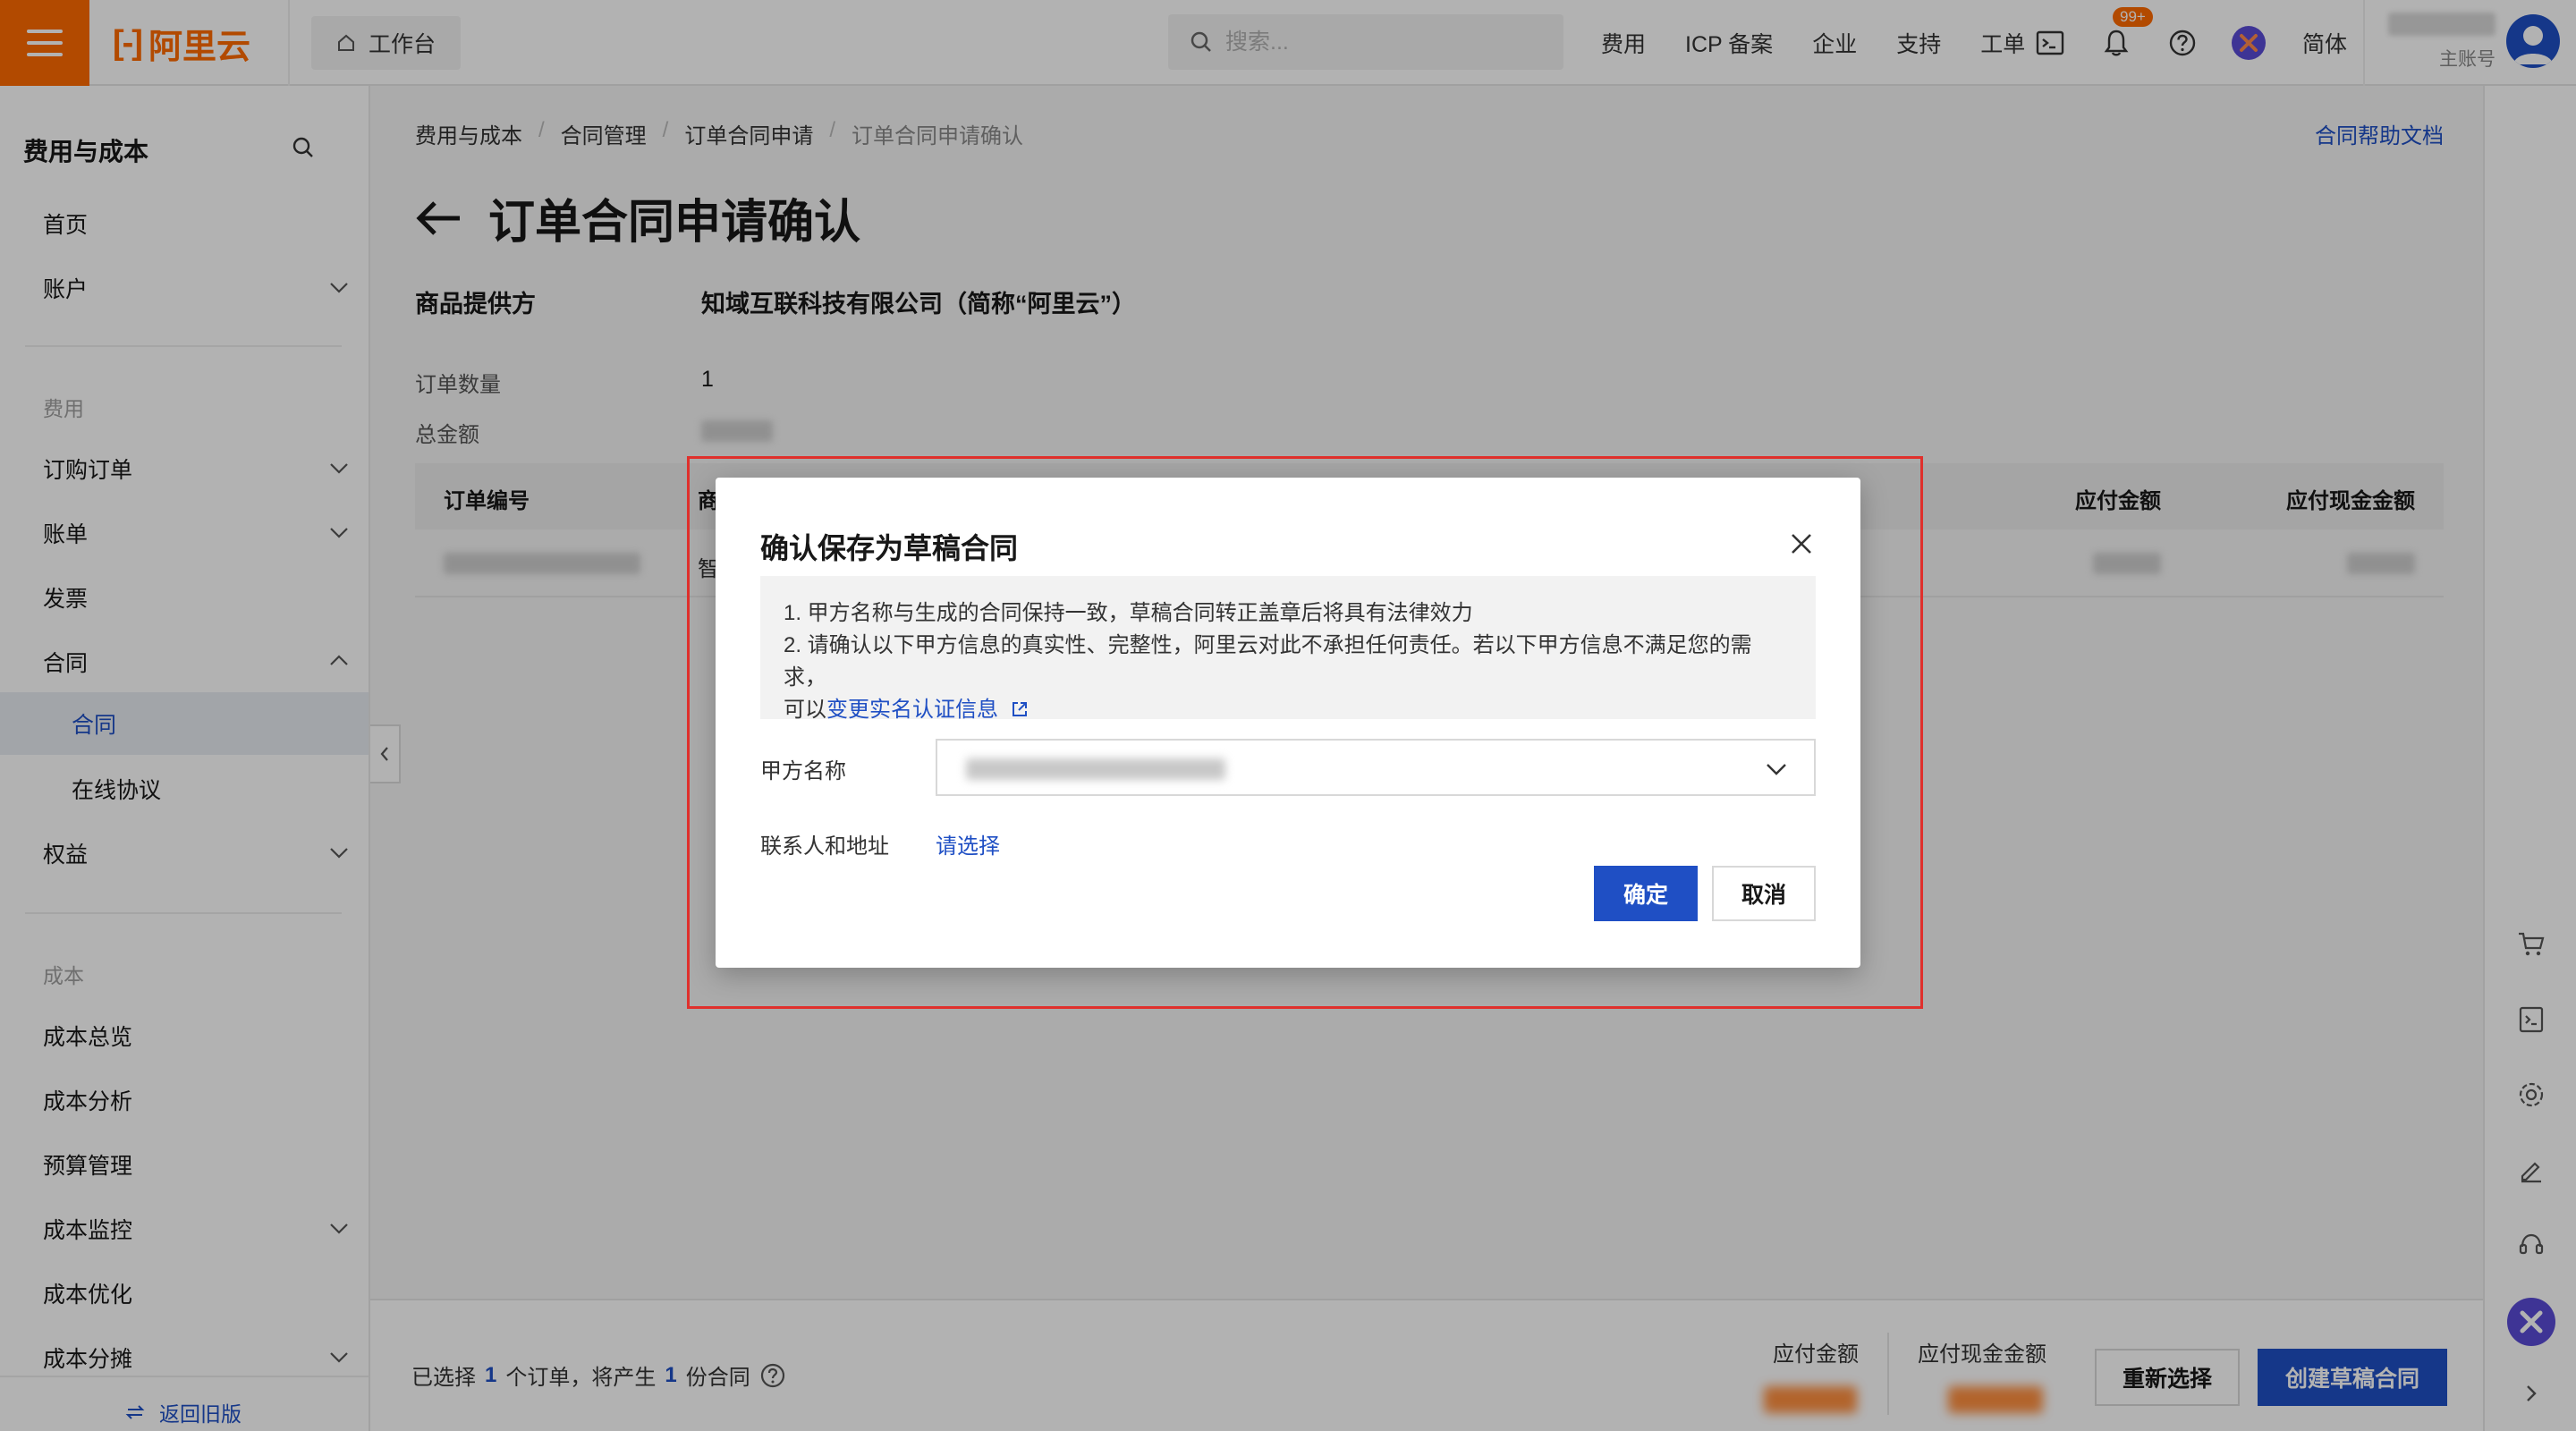 The width and height of the screenshot is (2576, 1431). What do you see at coordinates (1764, 894) in the screenshot?
I see `cancel-button: 取消` at bounding box center [1764, 894].